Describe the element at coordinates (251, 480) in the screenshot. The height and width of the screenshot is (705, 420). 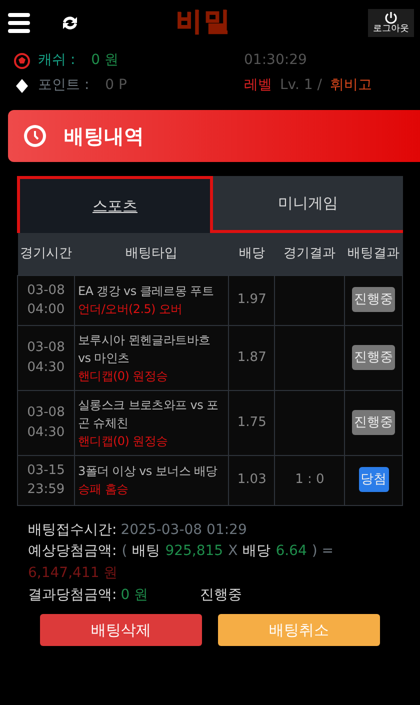
I see `odds-value: 1.03` at that location.